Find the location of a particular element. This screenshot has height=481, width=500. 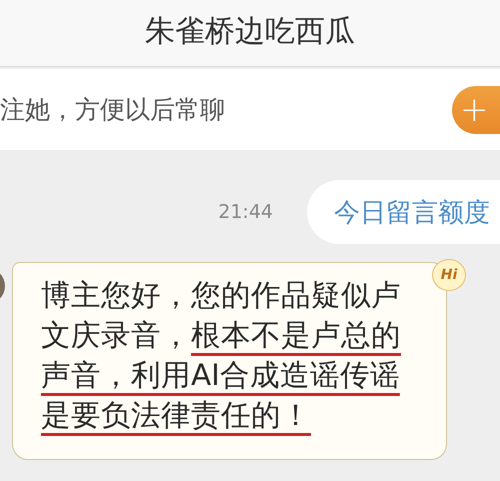

follow-prompt: 注她，方便以后常聊 is located at coordinates (112, 110).